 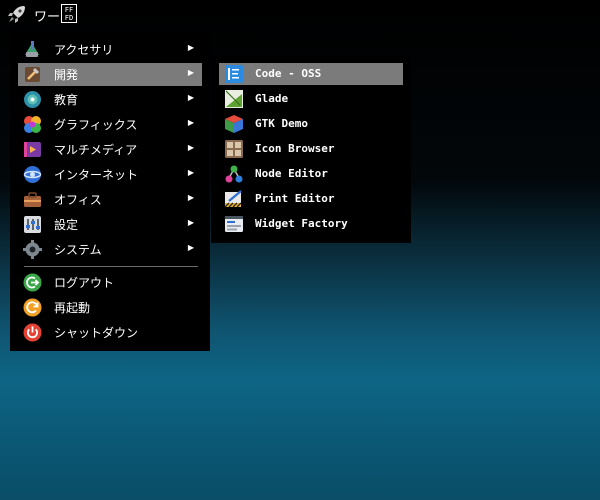 I want to click on menu-item-logout: ログアウト, so click(x=110, y=282).